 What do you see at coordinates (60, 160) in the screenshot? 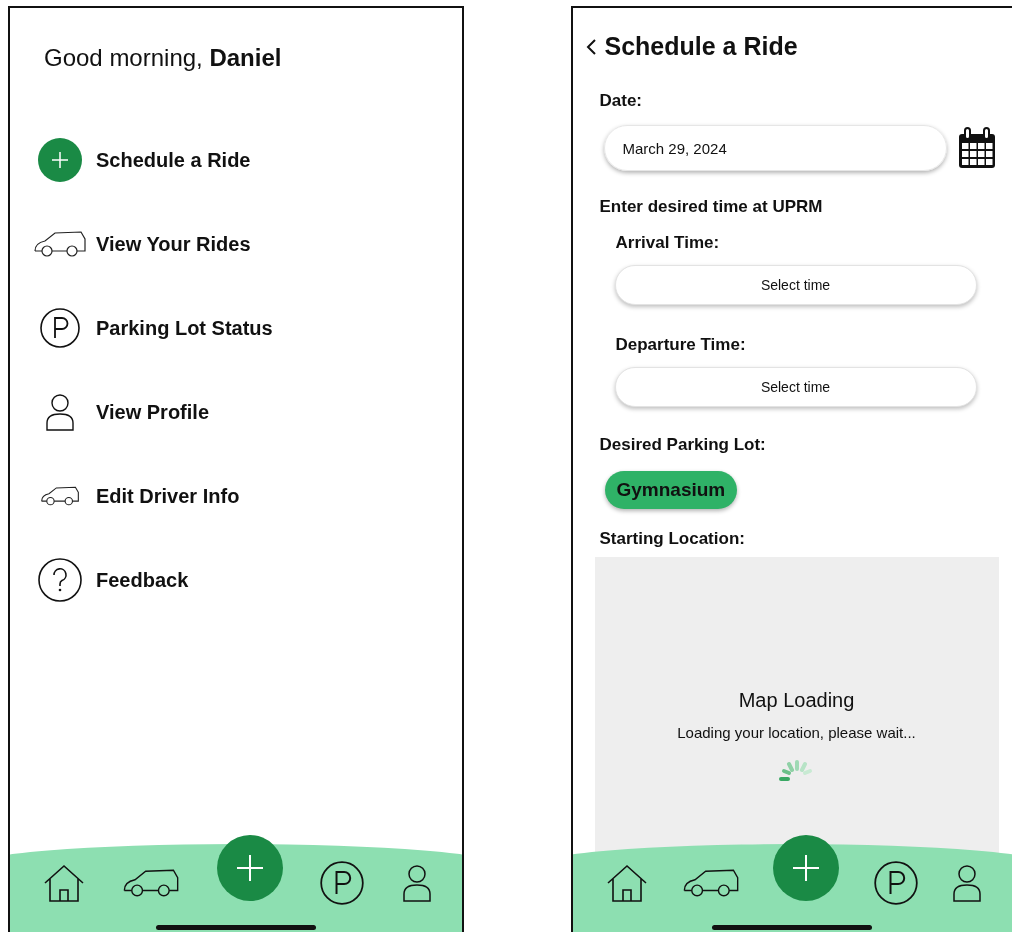
I see `plus-circle-icon` at bounding box center [60, 160].